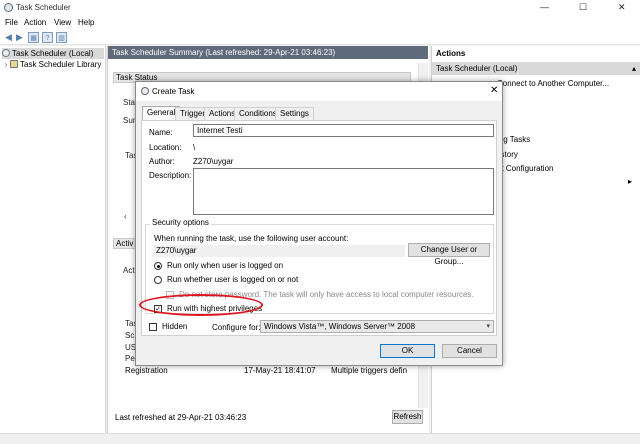  What do you see at coordinates (19, 37) in the screenshot?
I see `forward-icon: ▶` at bounding box center [19, 37].